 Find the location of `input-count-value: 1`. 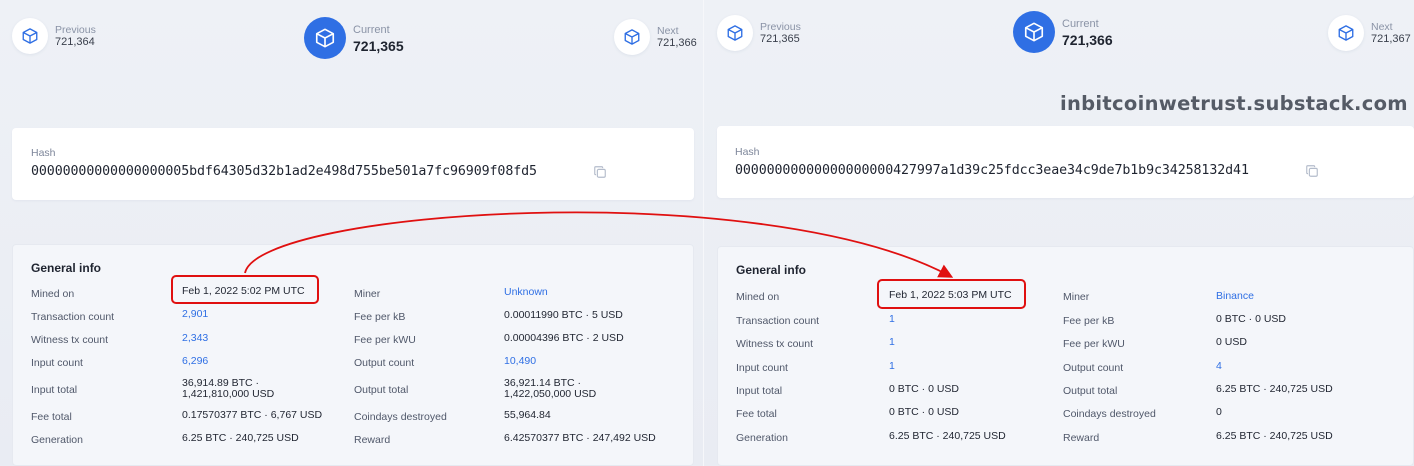

input-count-value: 1 is located at coordinates (892, 366).